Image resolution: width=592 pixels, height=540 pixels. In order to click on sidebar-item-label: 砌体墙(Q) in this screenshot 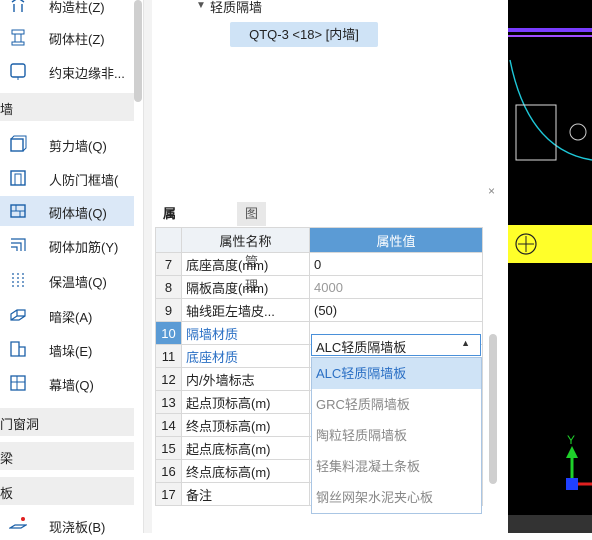, I will do `click(78, 213)`.